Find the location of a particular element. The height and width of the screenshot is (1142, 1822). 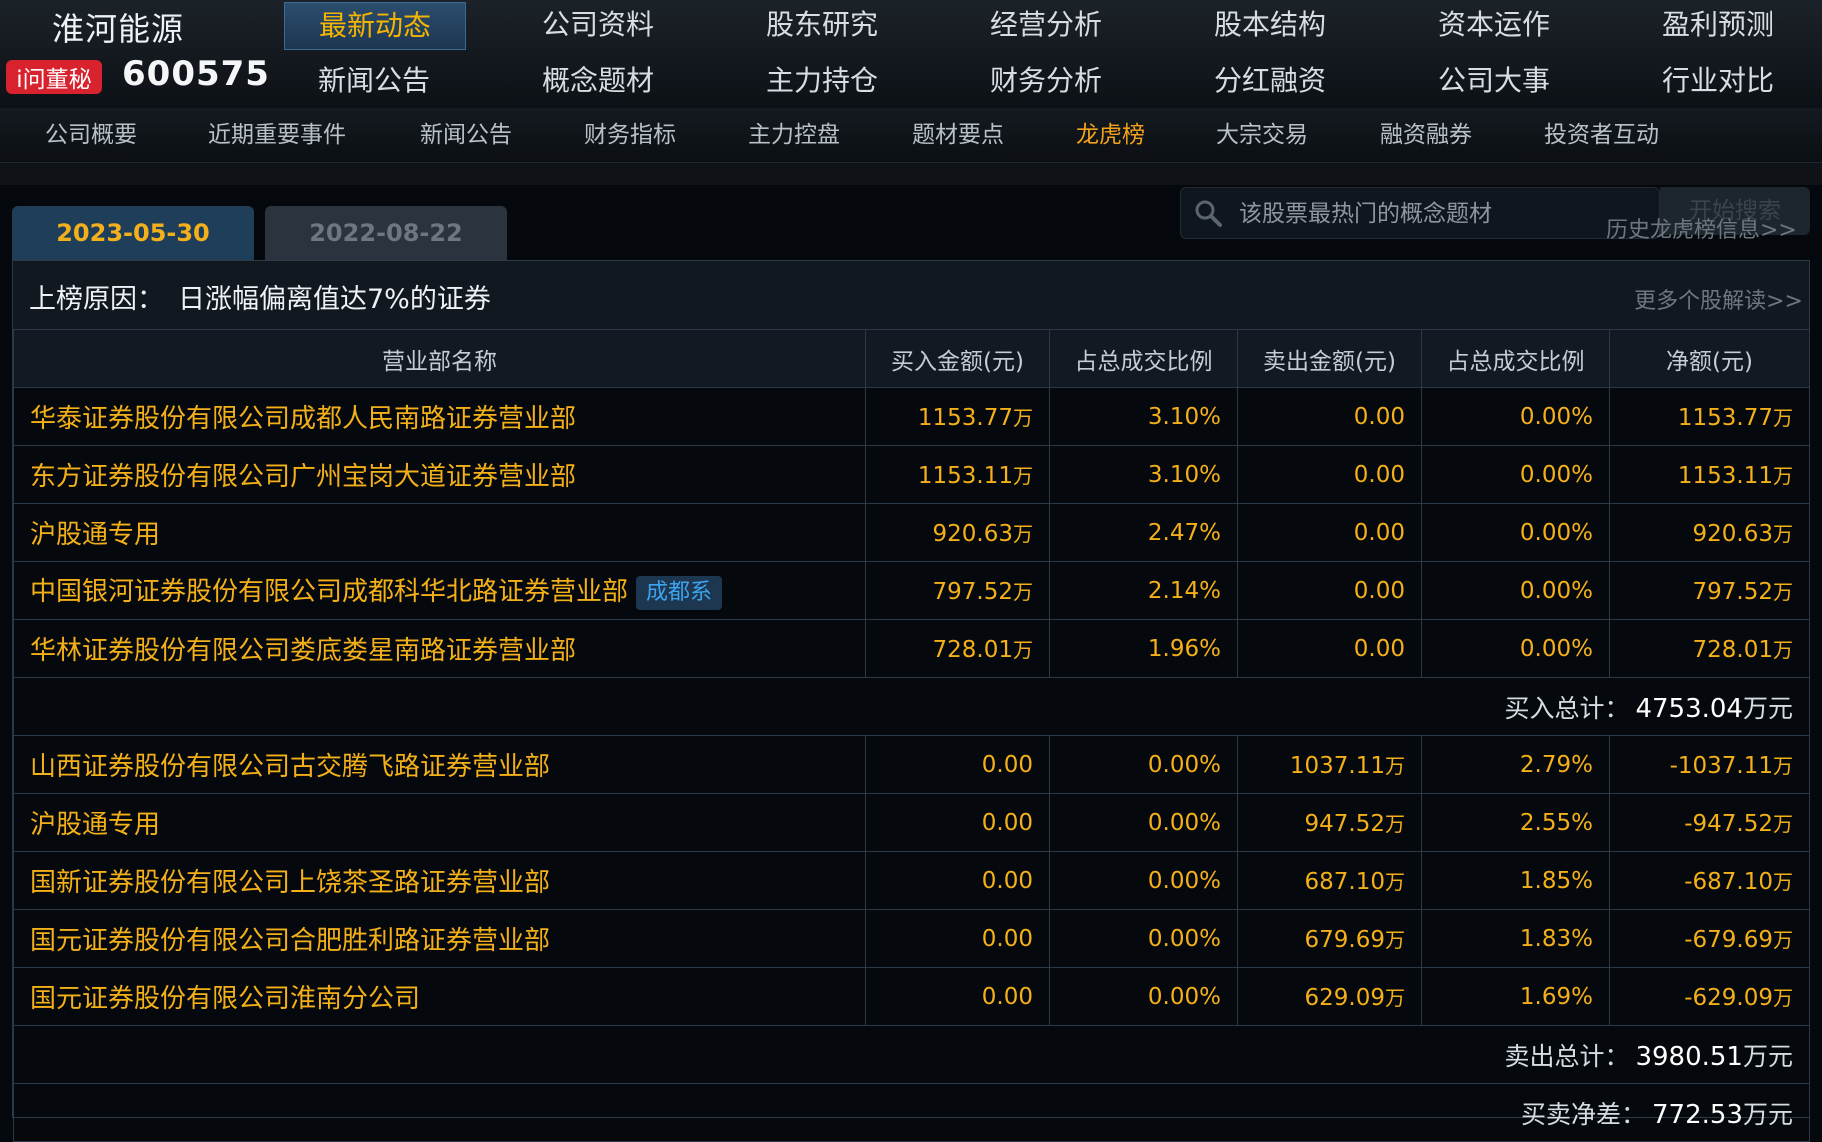

nav-item: 经营分析 is located at coordinates (1046, 25).